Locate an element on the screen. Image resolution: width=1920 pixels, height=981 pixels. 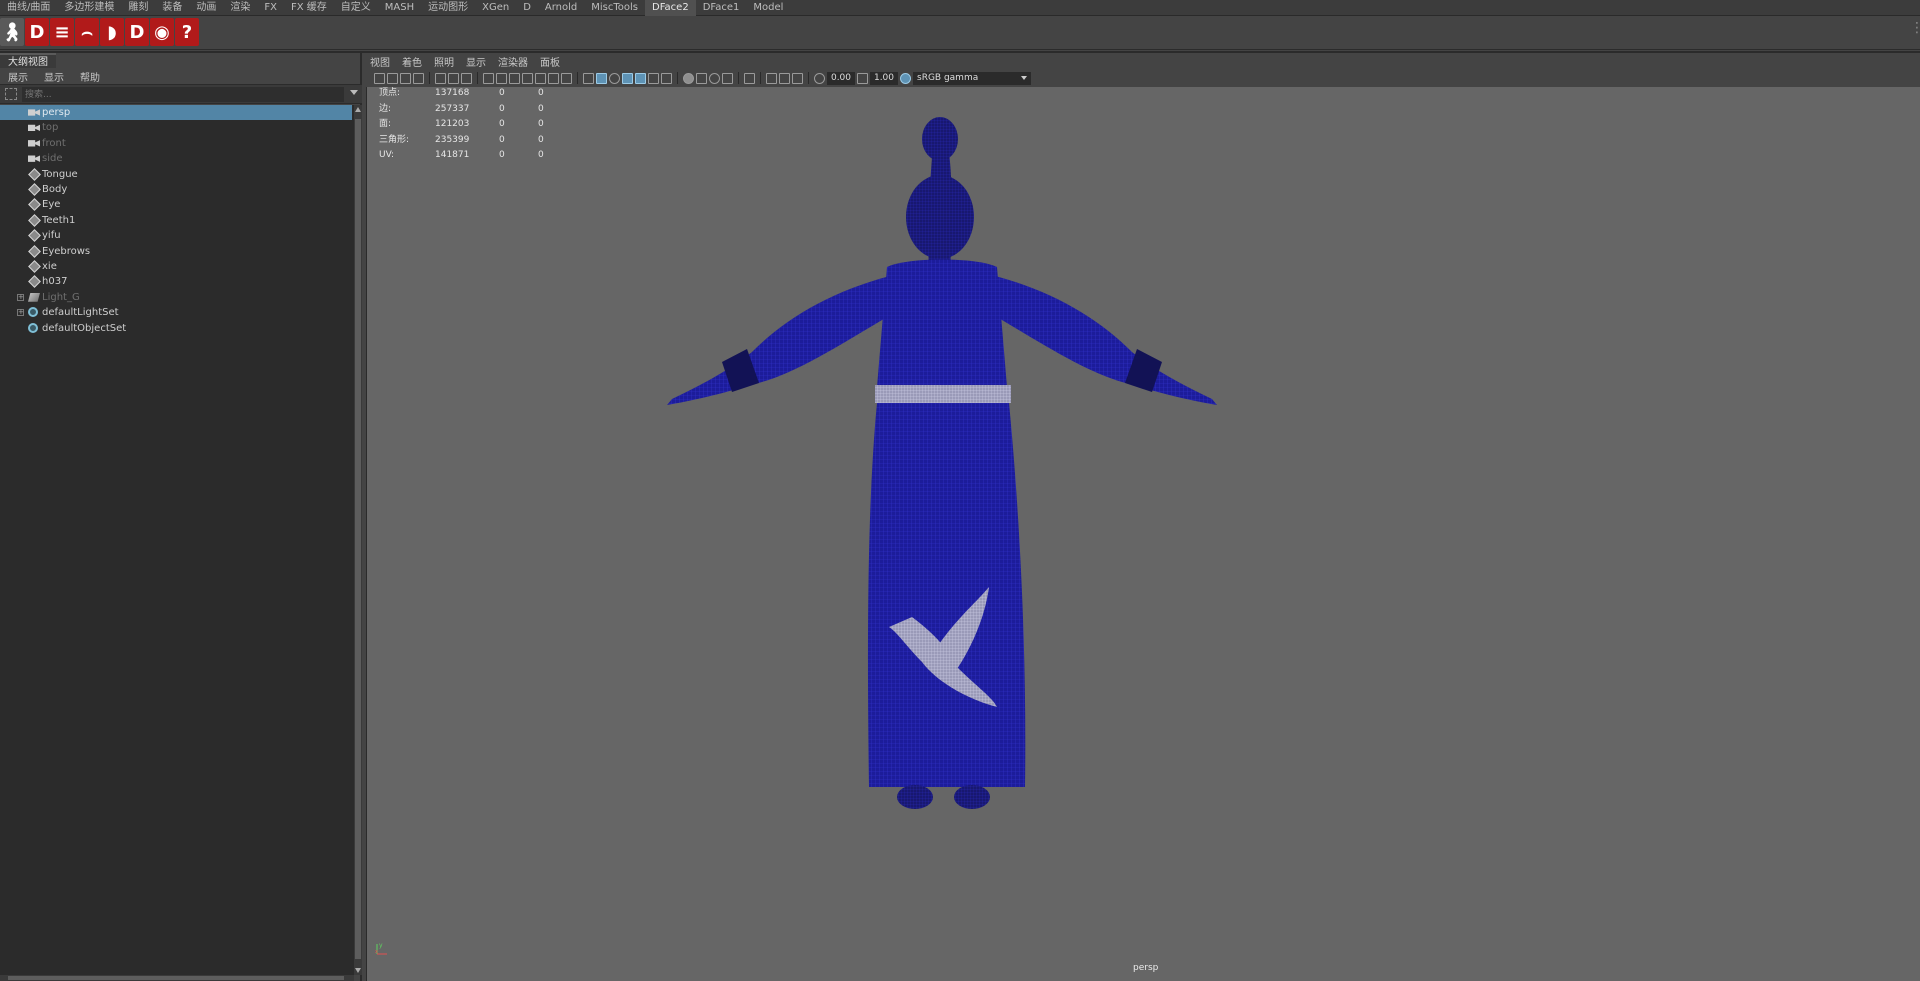
chevron-down-icon is located at coordinates (354, 92).